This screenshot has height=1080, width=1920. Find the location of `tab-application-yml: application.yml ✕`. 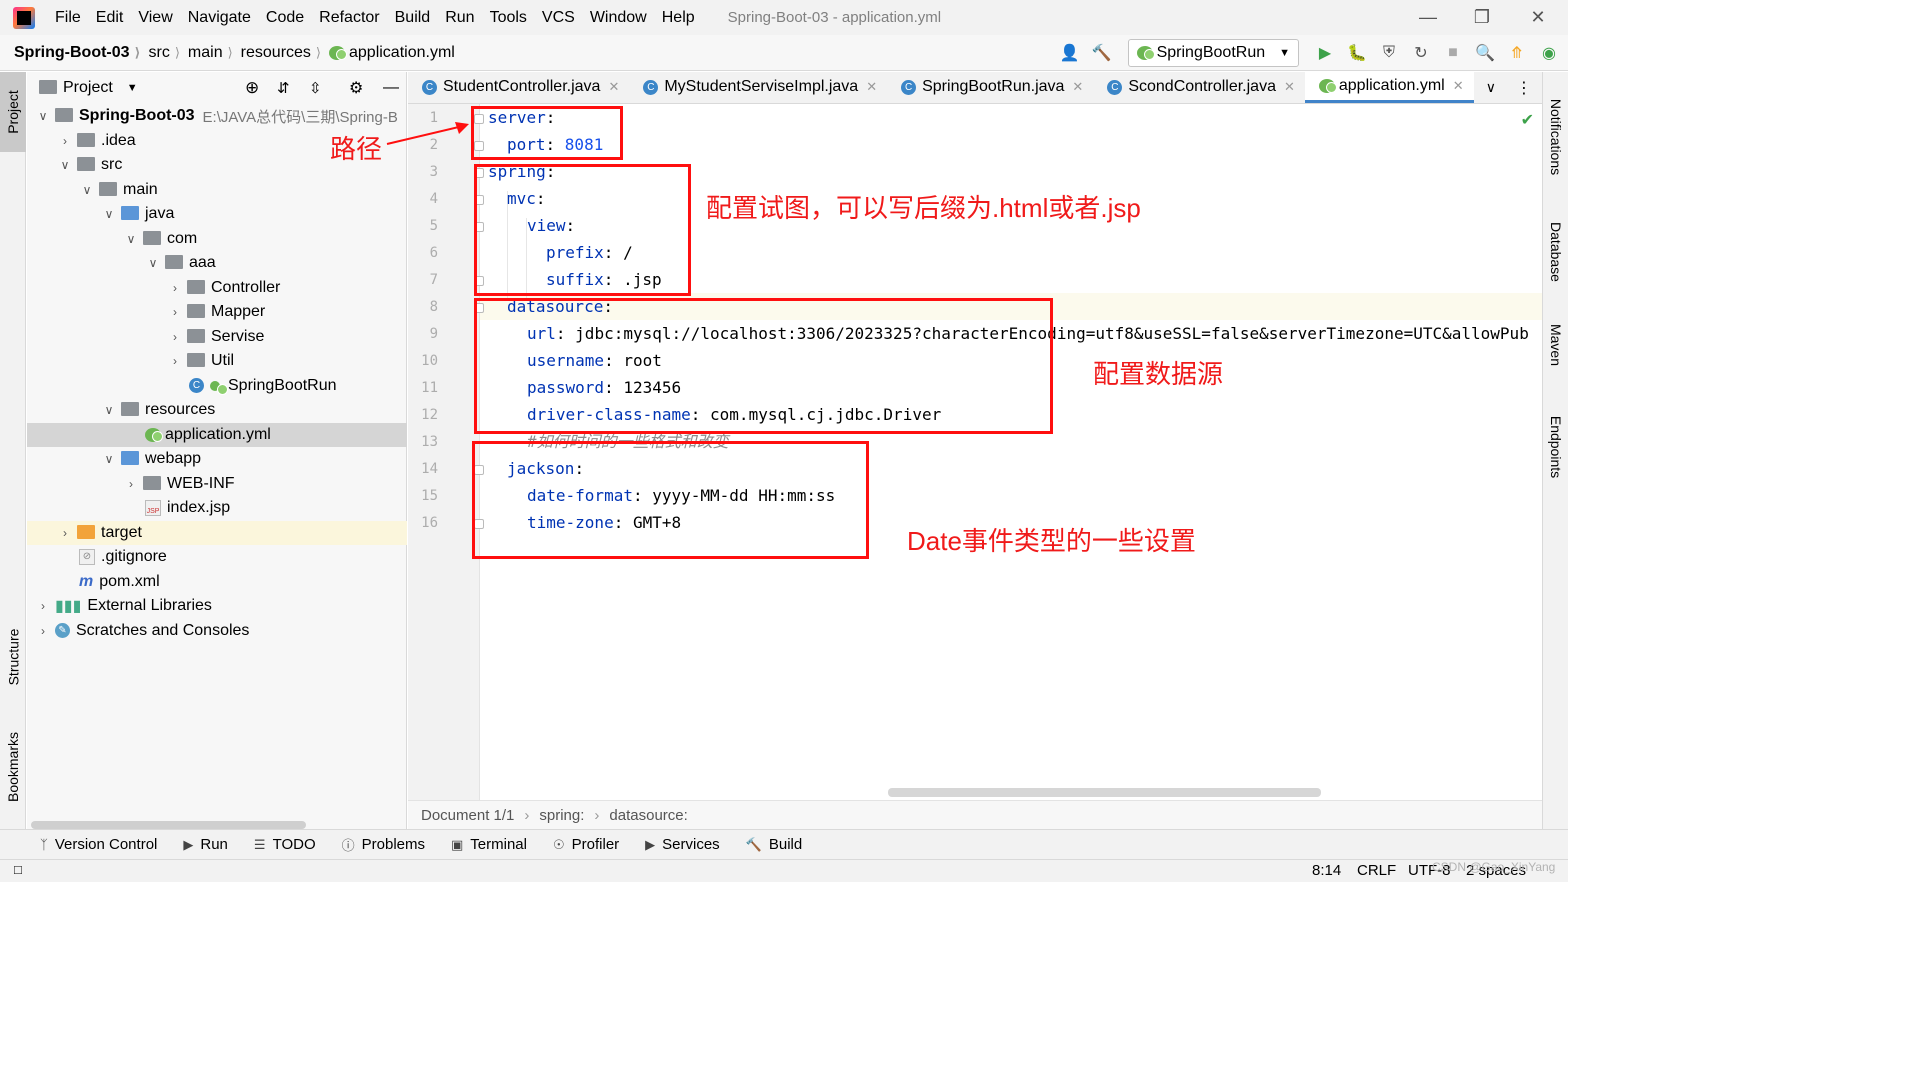

tab-application-yml: application.yml ✕ is located at coordinates (1389, 87).